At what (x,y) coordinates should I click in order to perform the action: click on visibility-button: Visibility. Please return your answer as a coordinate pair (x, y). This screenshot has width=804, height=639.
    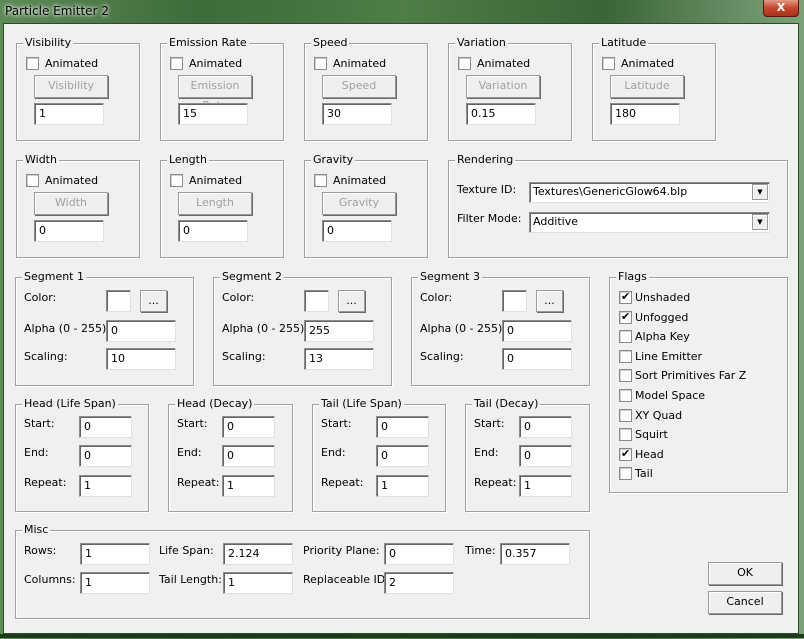
    Looking at the image, I should click on (71, 86).